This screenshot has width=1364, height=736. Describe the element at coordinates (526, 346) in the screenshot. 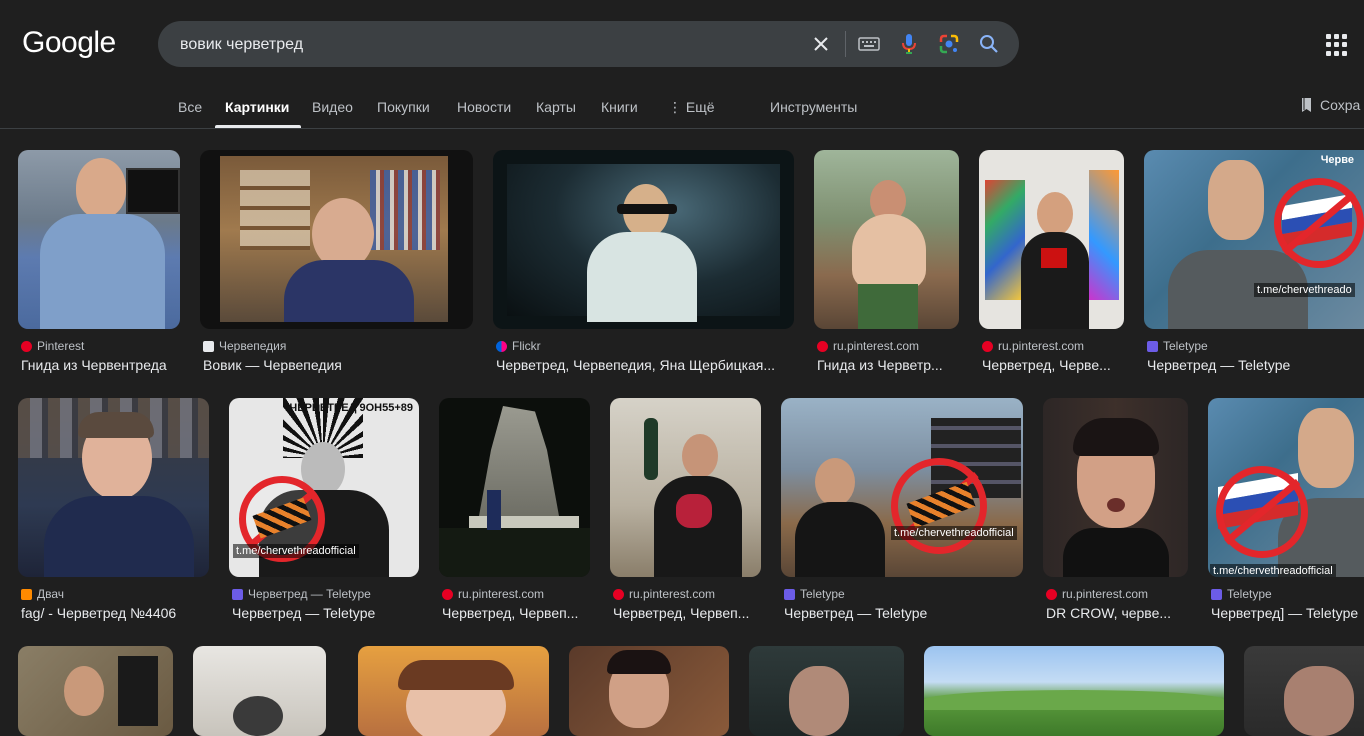

I see `result-source: Flickr` at that location.